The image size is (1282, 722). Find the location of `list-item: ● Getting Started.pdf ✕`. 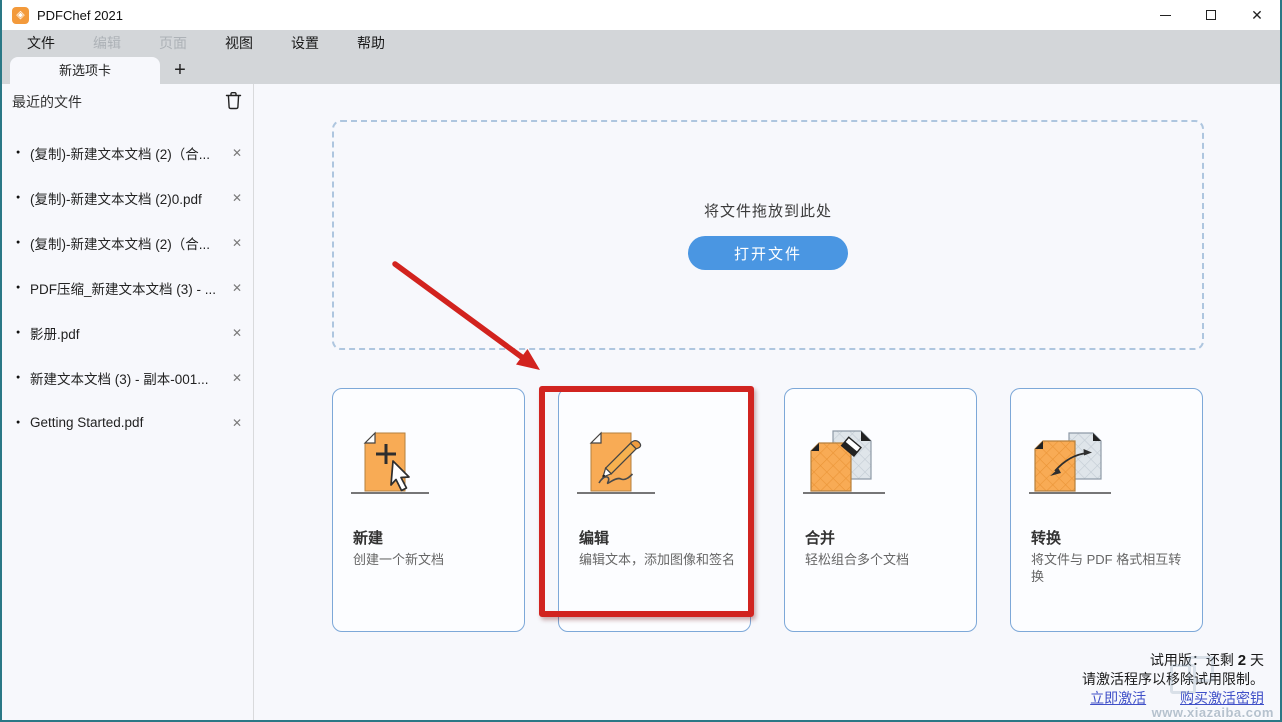

list-item: ● Getting Started.pdf ✕ is located at coordinates (127, 422).